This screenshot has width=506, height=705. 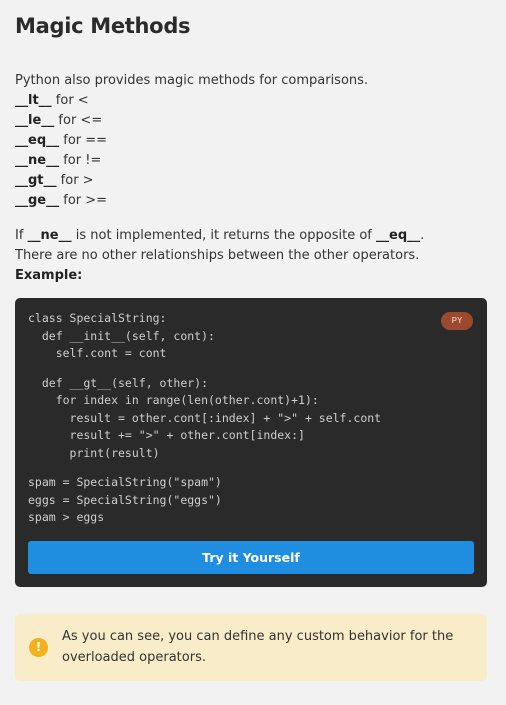 What do you see at coordinates (103, 26) in the screenshot?
I see `page-title: Magic Methods` at bounding box center [103, 26].